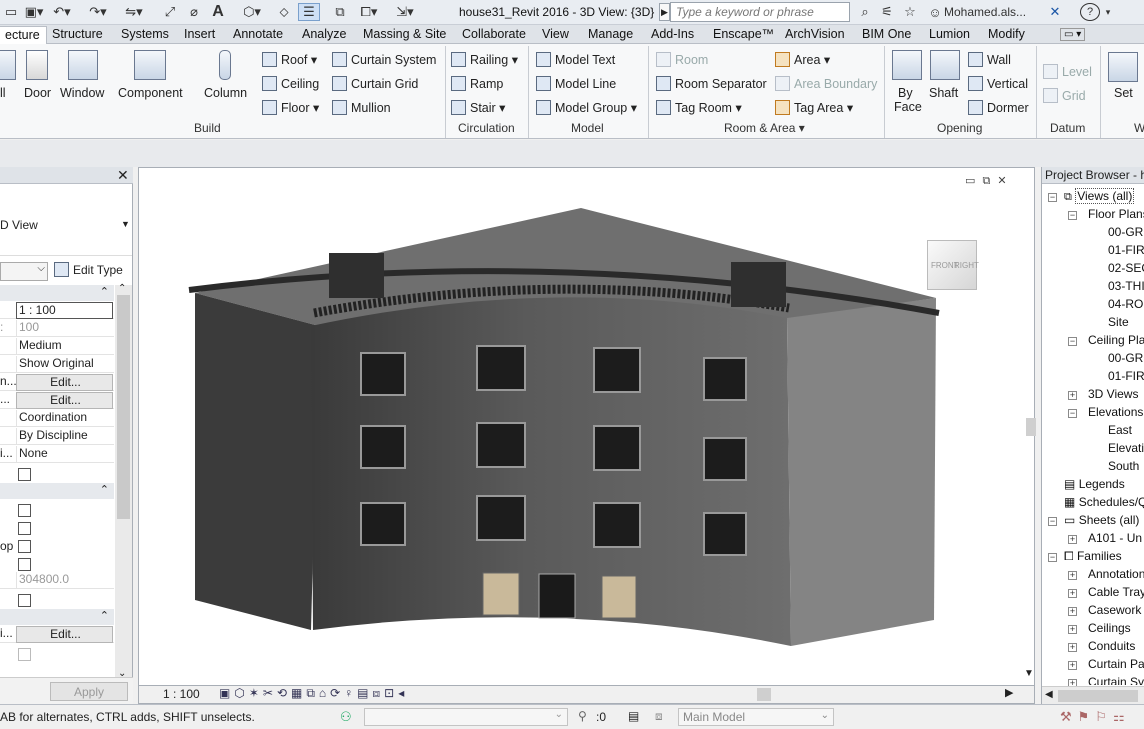 The image size is (1144, 729). I want to click on exchange-apps-icon: ✕, so click(1055, 12).